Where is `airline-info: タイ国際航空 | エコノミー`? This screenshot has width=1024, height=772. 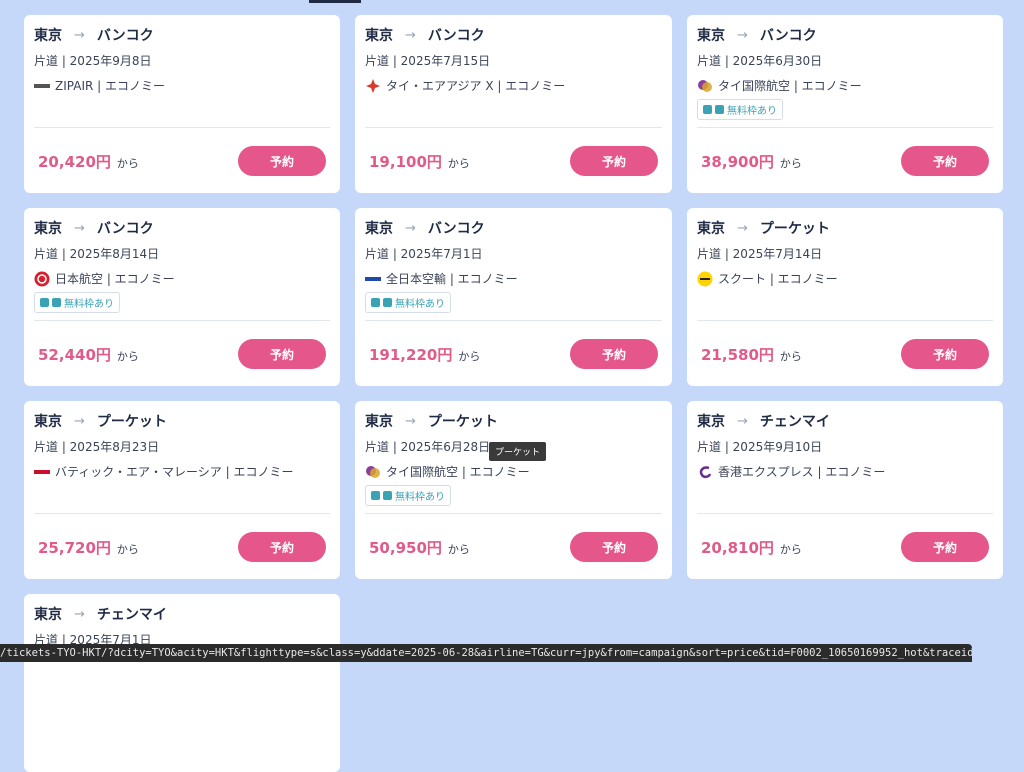
airline-info: タイ国際航空 | エコノミー is located at coordinates (845, 85).